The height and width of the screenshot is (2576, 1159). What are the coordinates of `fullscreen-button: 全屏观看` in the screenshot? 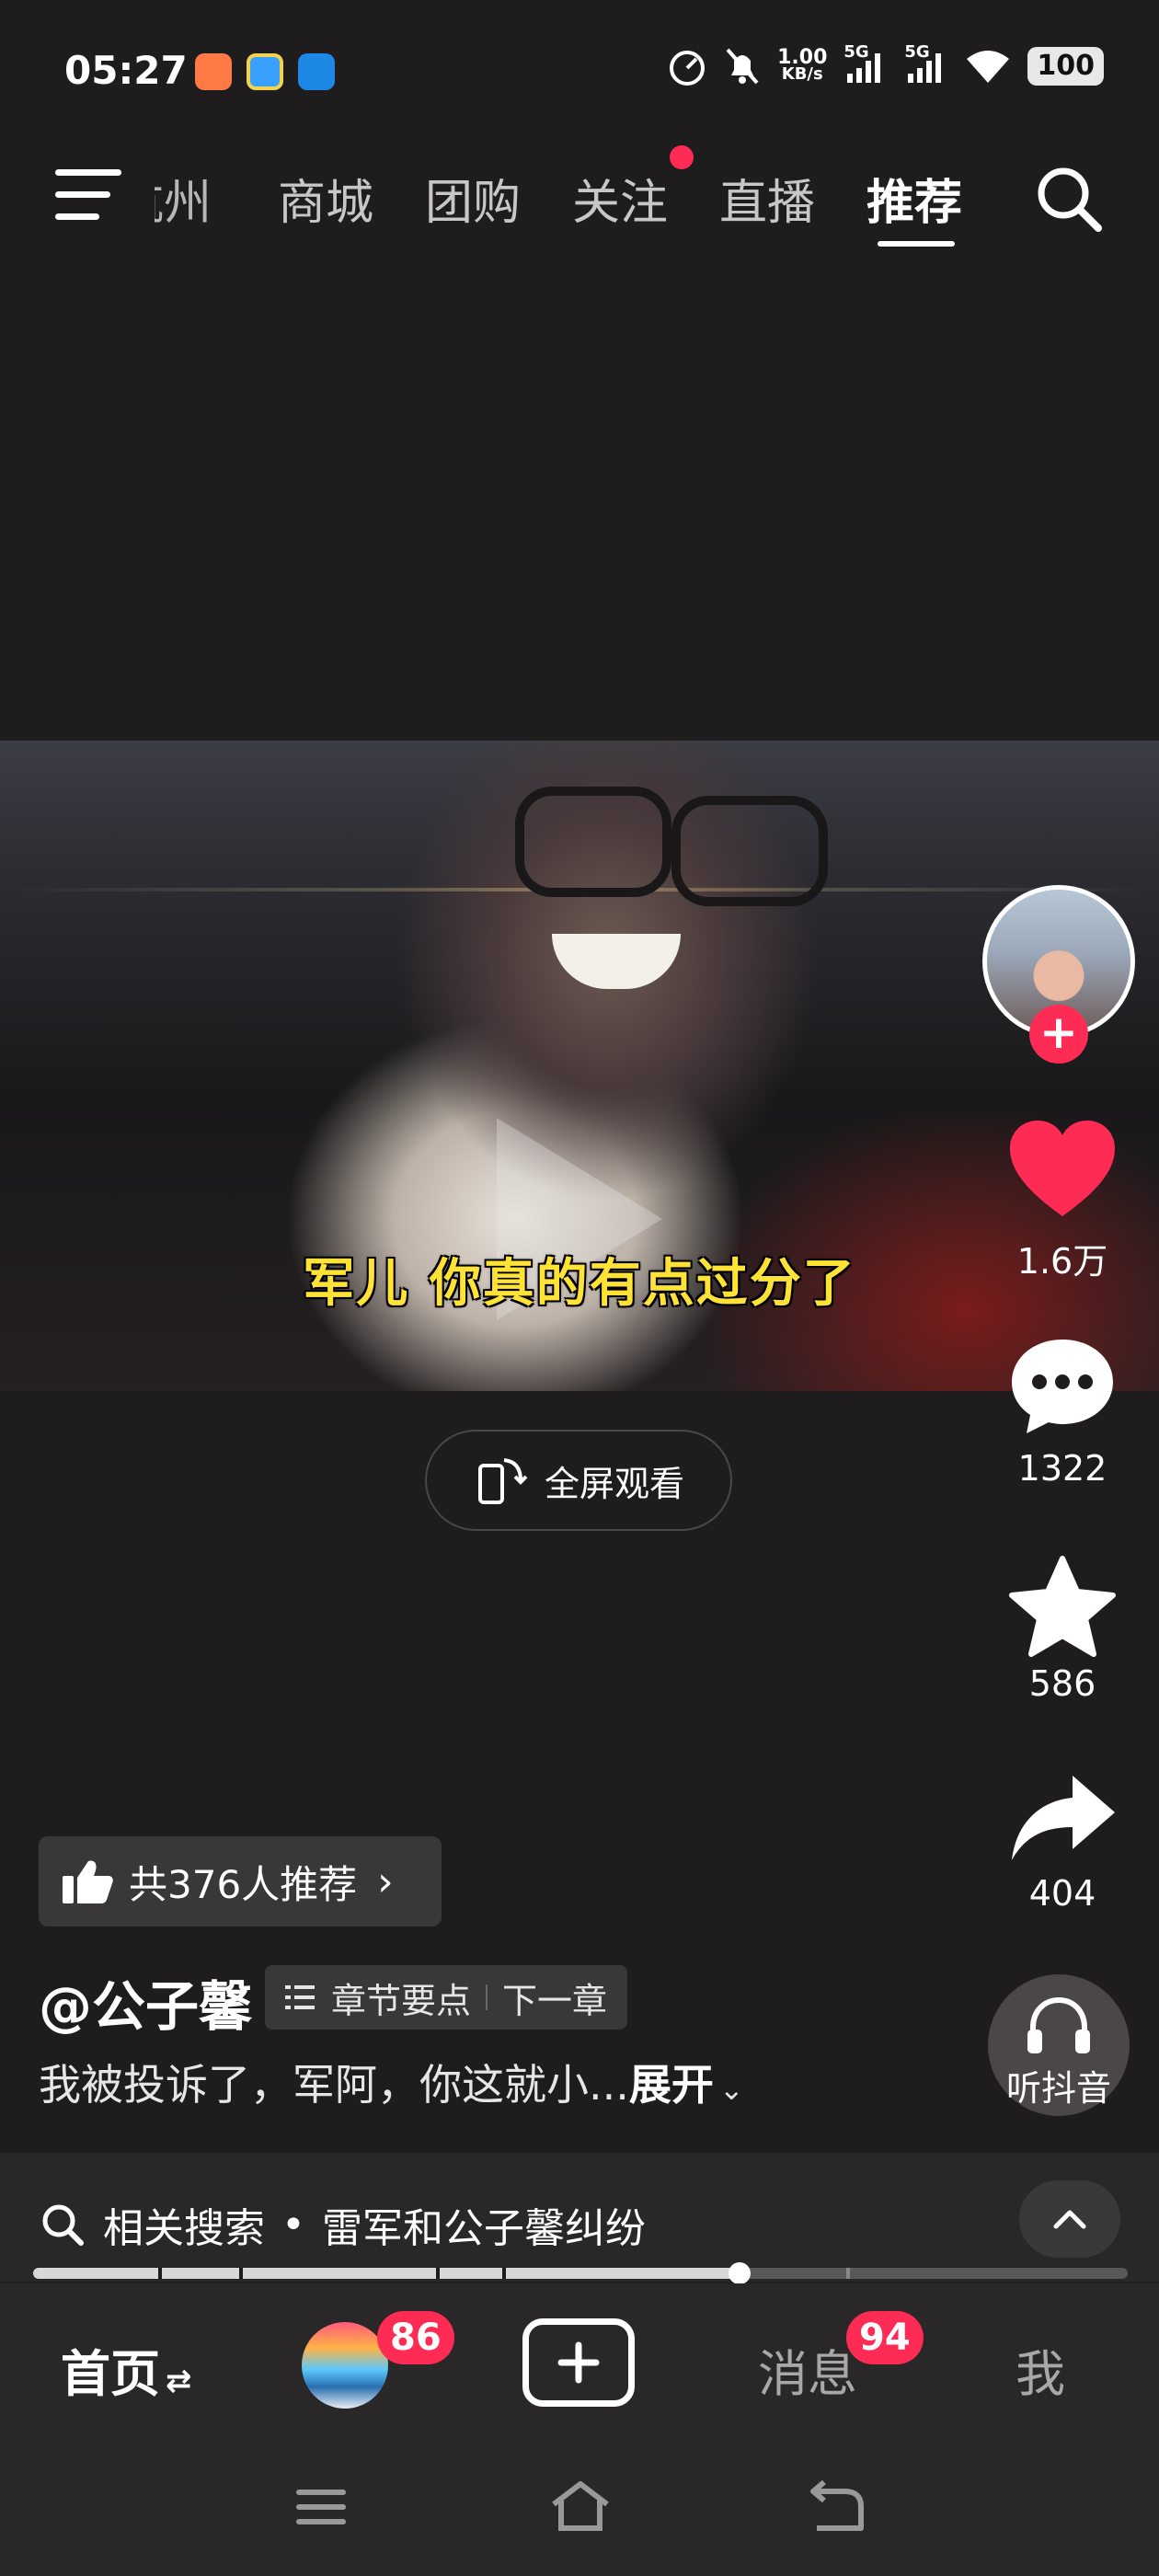 It's located at (578, 1480).